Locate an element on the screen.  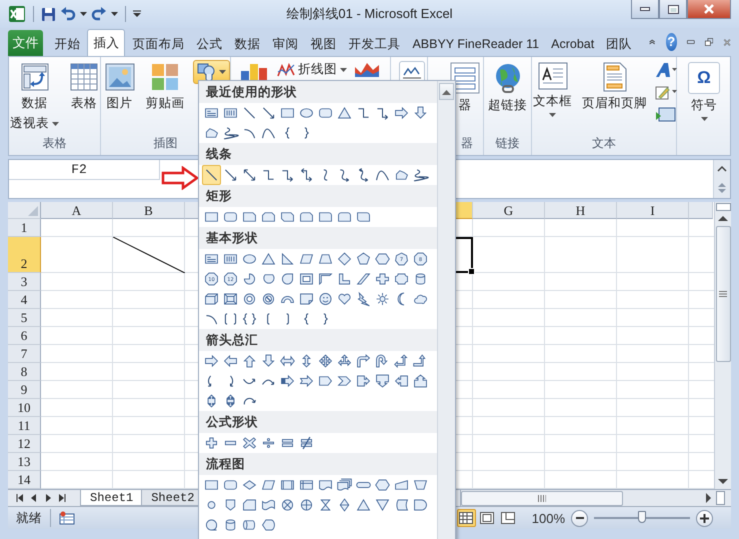
row-header: 7 is located at coordinates (24, 354).